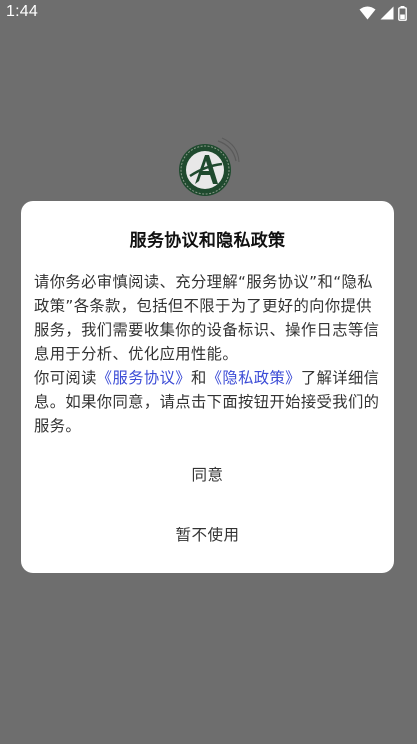  Describe the element at coordinates (207, 241) in the screenshot. I see `dialog-title: 服务协议和隐私政策` at that location.